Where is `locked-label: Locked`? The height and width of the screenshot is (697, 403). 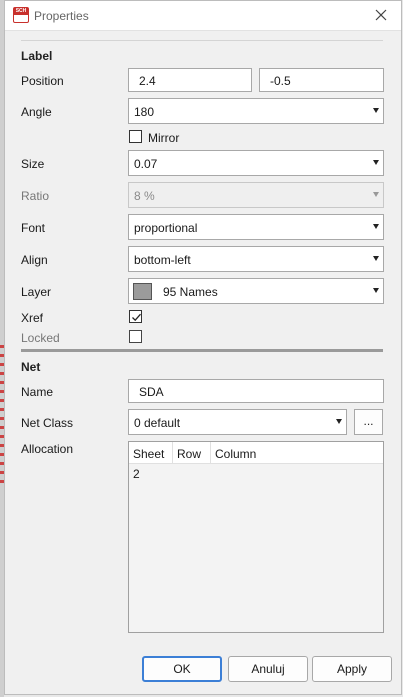
locked-label: Locked is located at coordinates (40, 338).